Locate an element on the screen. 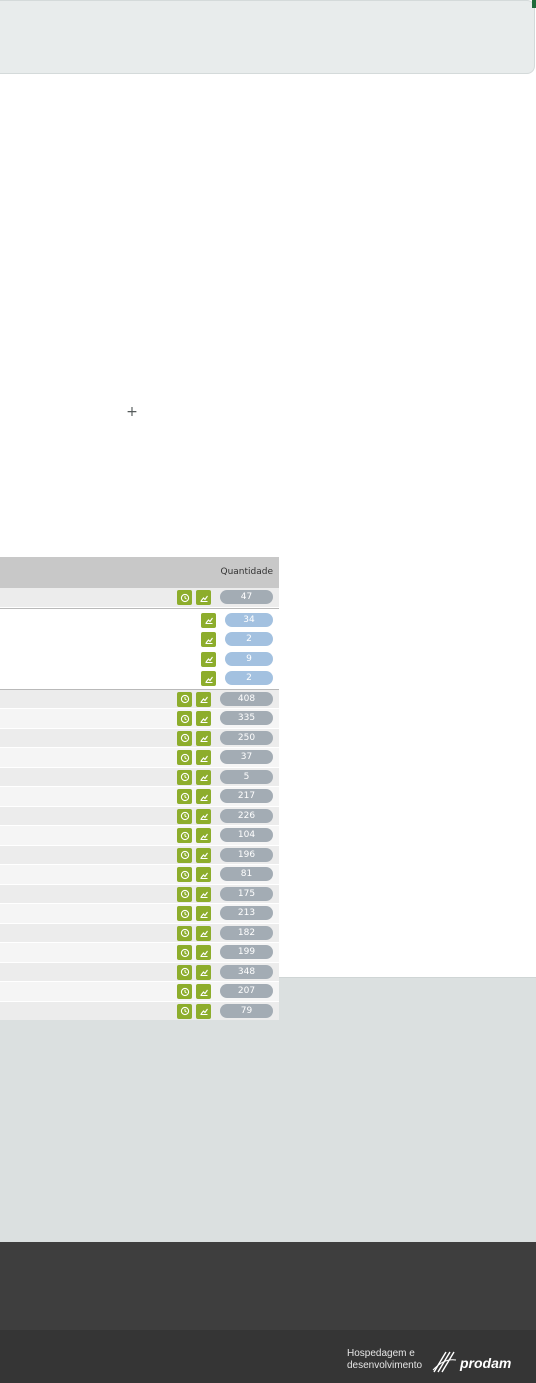 The width and height of the screenshot is (536, 1383). table-row: 175 is located at coordinates (139, 894).